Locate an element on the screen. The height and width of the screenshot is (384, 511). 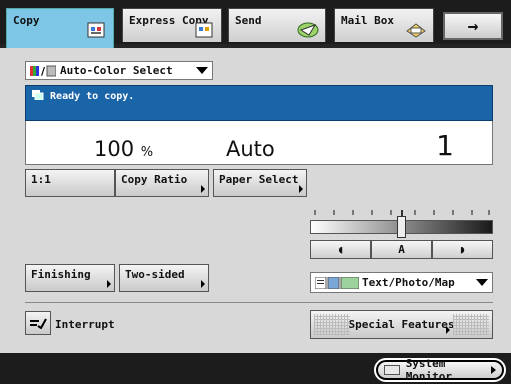
one-to-one-button: 1:1 is located at coordinates (70, 183).